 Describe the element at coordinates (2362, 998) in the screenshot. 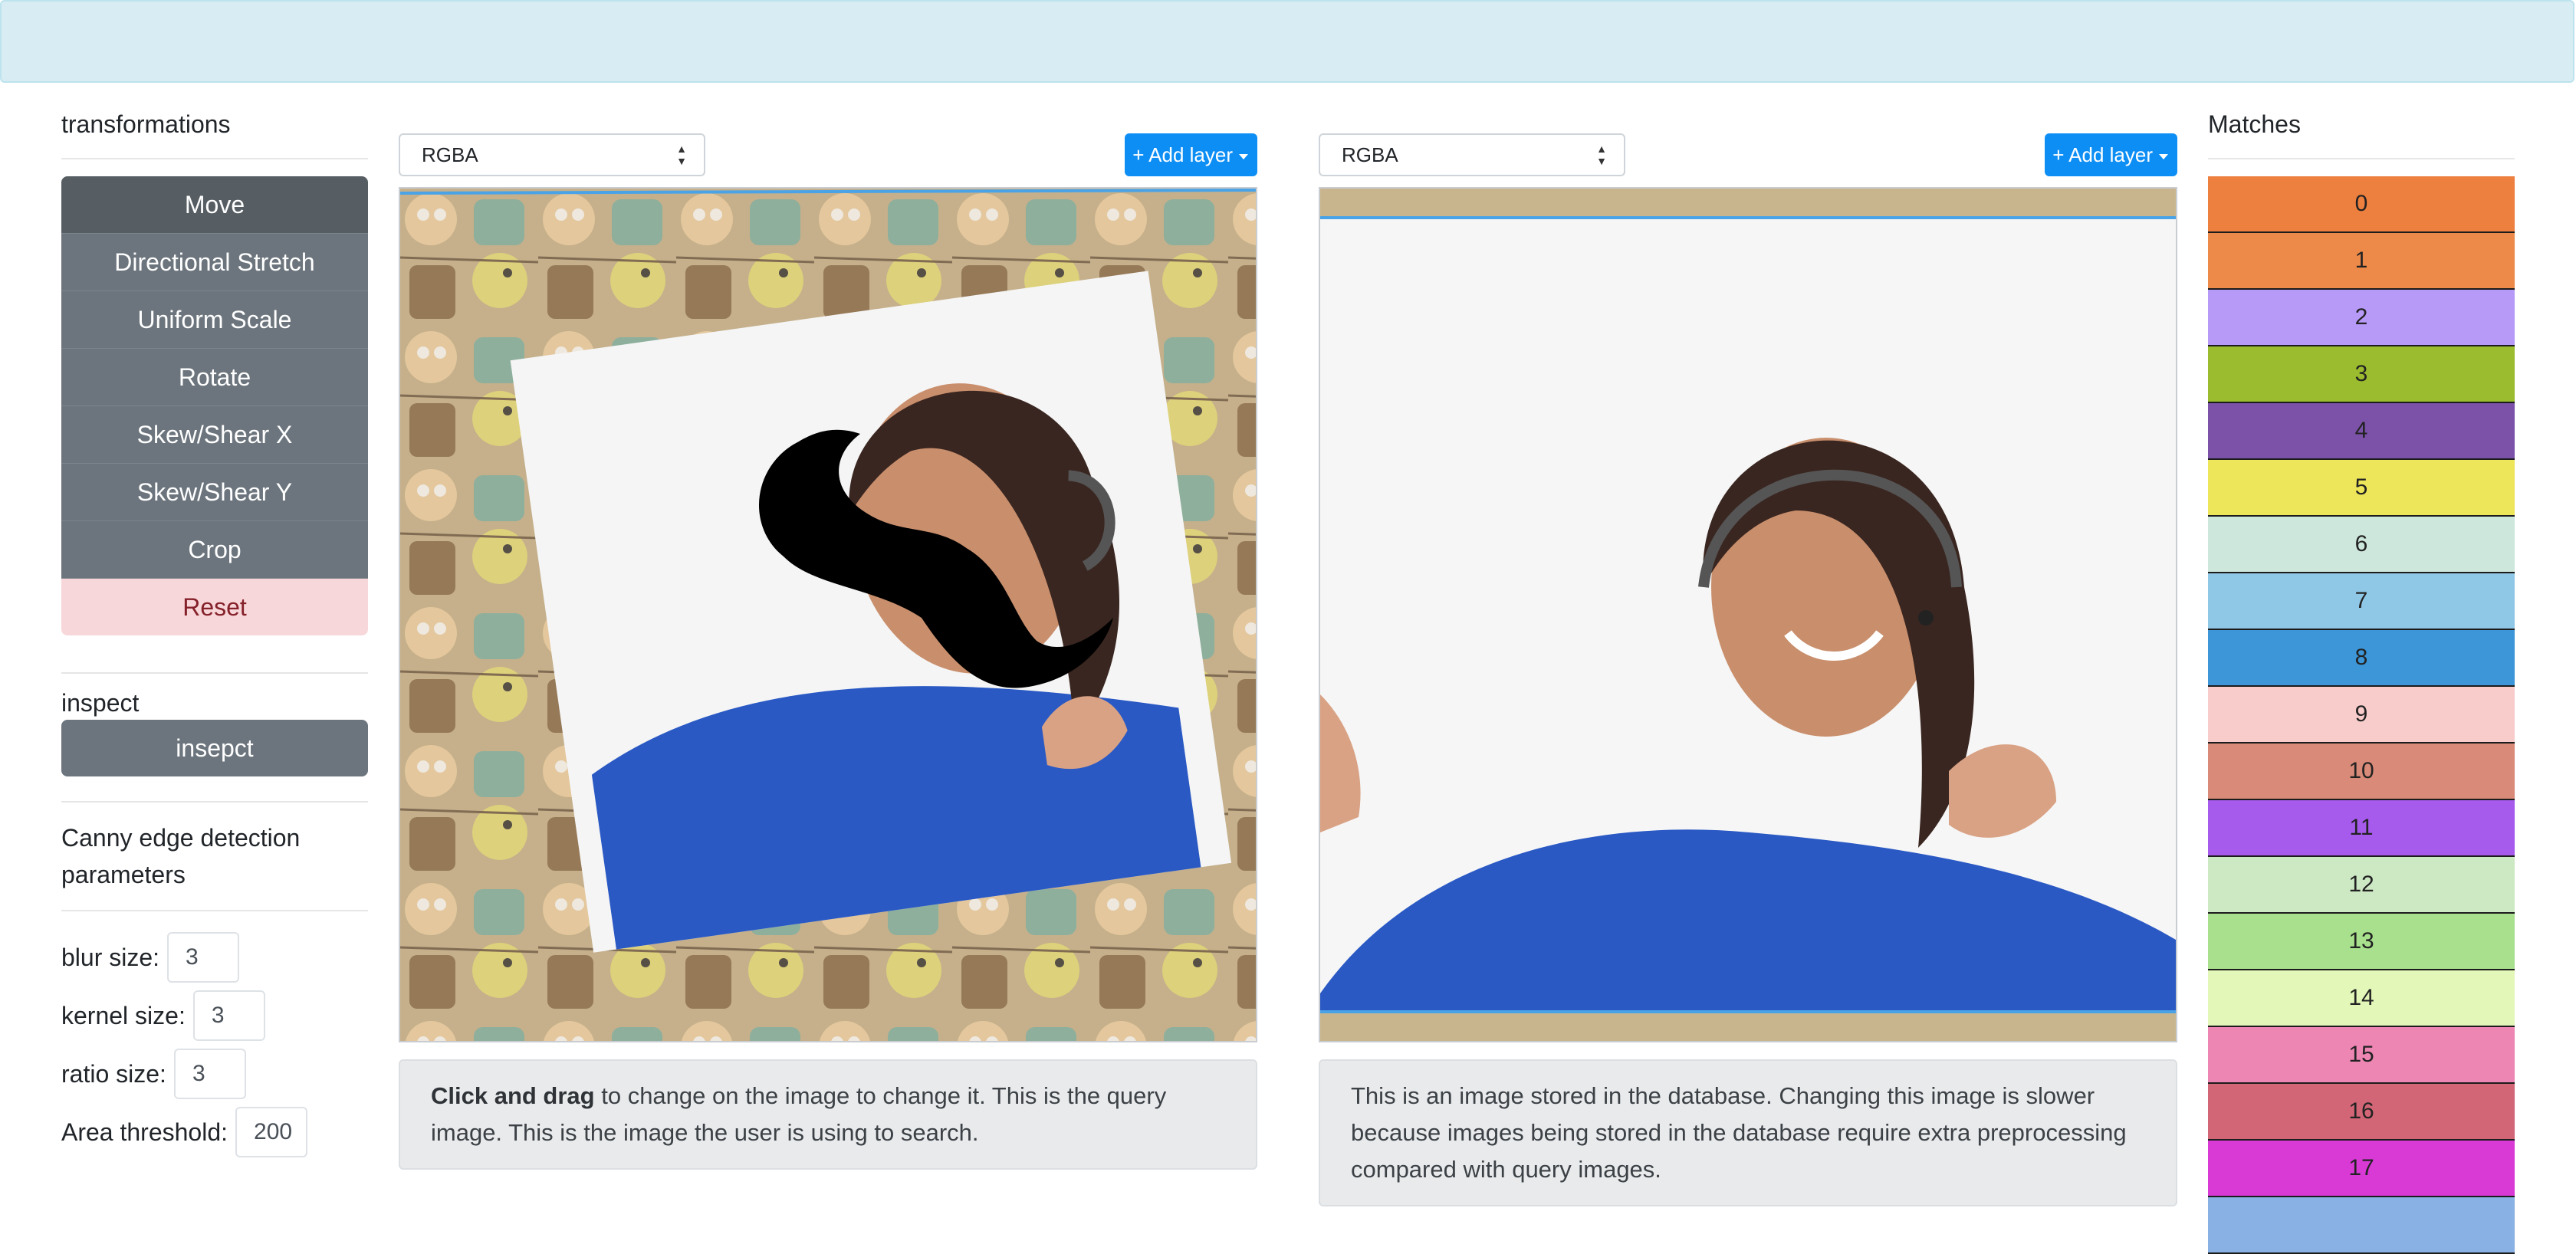

I see `match-item: 14` at that location.